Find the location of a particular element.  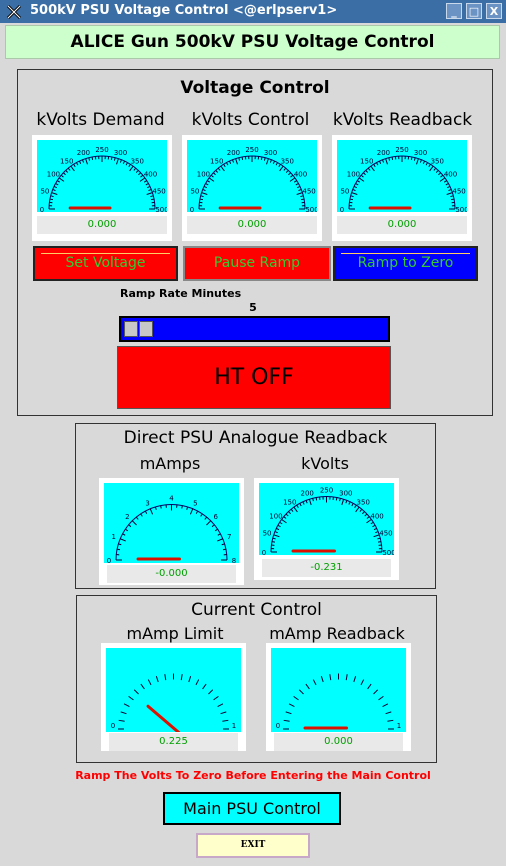

mamp-limit-gauge: 01 0.225 is located at coordinates (173, 697).